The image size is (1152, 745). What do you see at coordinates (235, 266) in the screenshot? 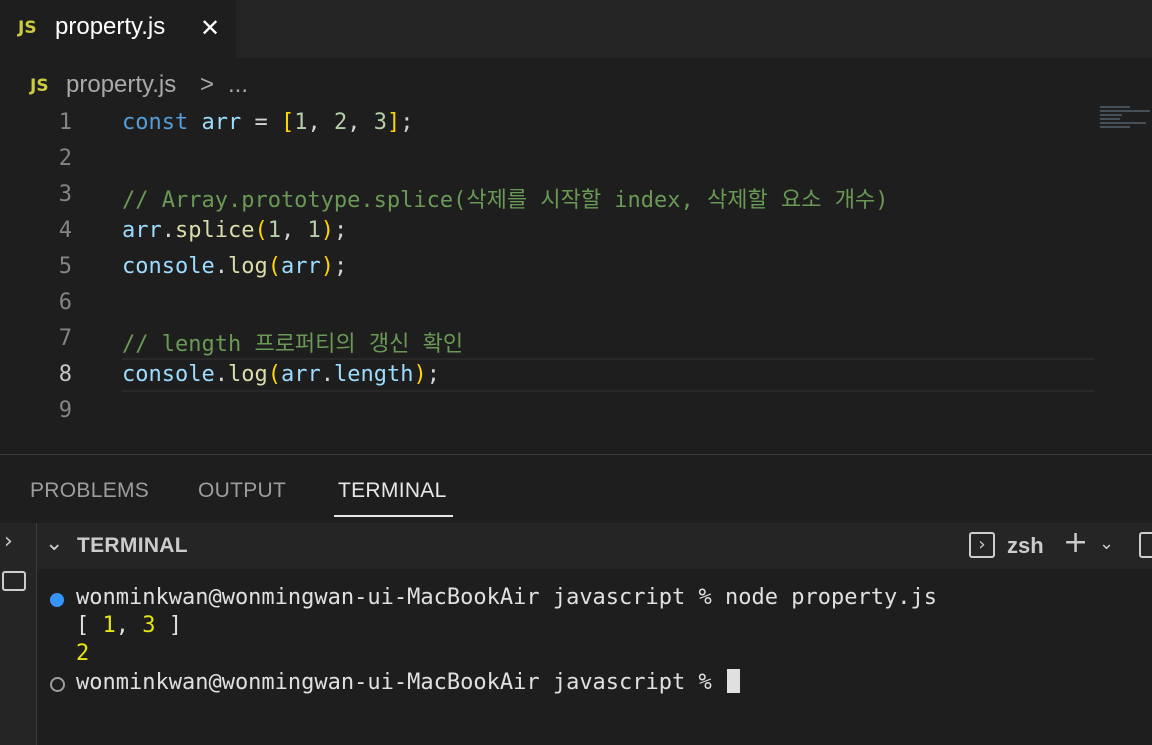
I see `code-text: console.log(arr);` at bounding box center [235, 266].